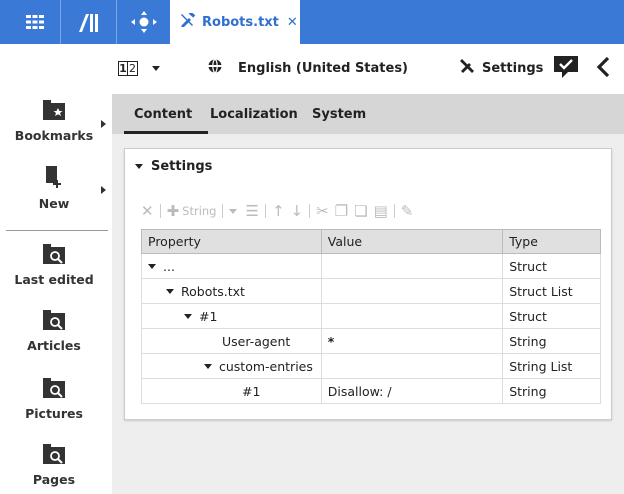  What do you see at coordinates (251, 211) in the screenshot?
I see `insert-list-icon: ☰` at bounding box center [251, 211].